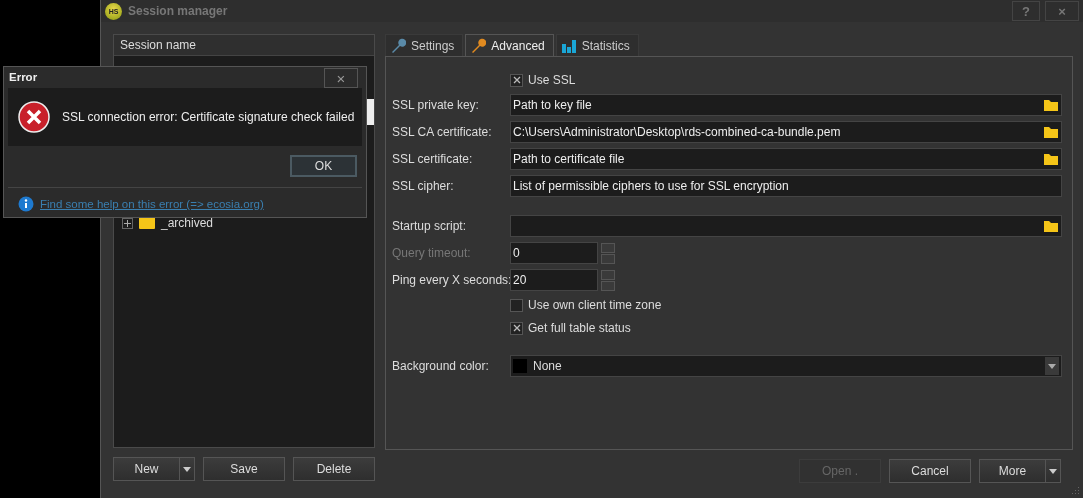 The width and height of the screenshot is (1083, 498). I want to click on tab: Advanced, so click(509, 45).